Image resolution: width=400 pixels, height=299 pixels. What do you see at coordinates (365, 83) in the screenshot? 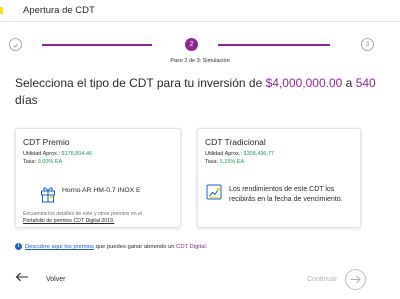
I see `term-days-value: 540` at bounding box center [365, 83].